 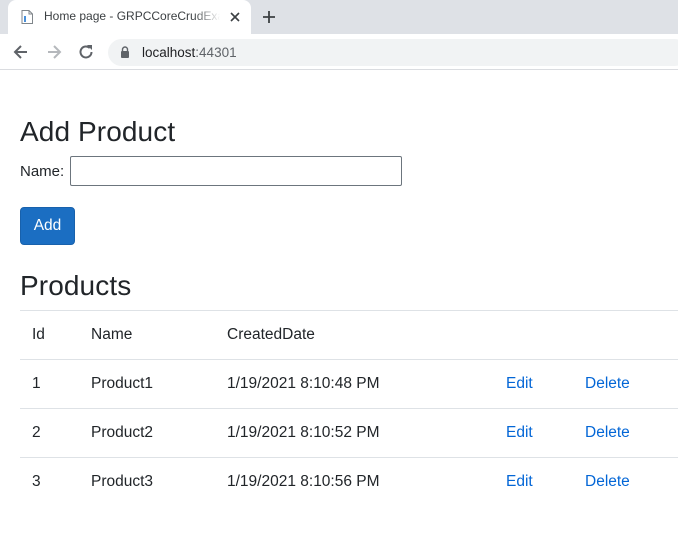 I want to click on address-bar: localhost:44301, so click(x=393, y=52).